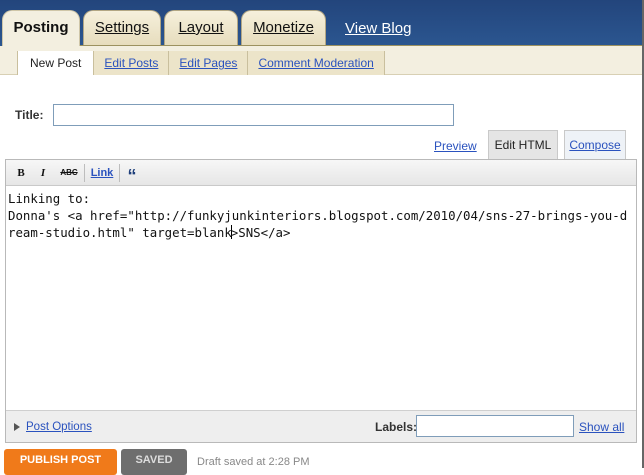 The width and height of the screenshot is (644, 475). What do you see at coordinates (455, 146) in the screenshot?
I see `preview-link: Preview` at bounding box center [455, 146].